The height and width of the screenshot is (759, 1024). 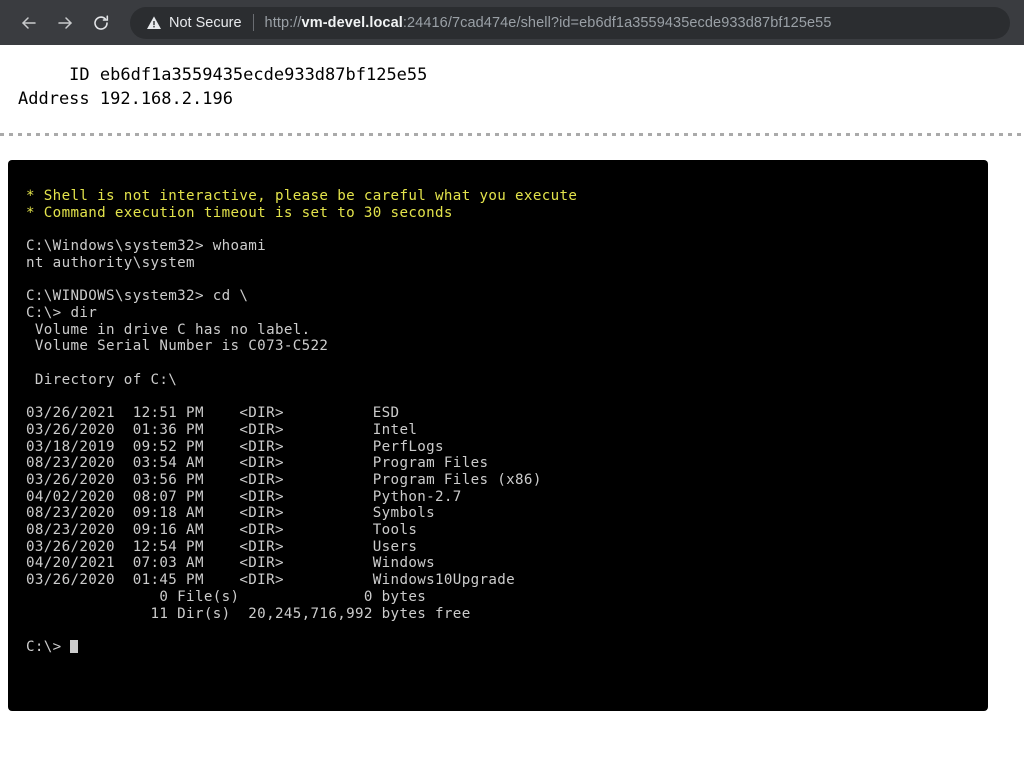 What do you see at coordinates (54, 99) in the screenshot?
I see `meta-label-address: Address` at bounding box center [54, 99].